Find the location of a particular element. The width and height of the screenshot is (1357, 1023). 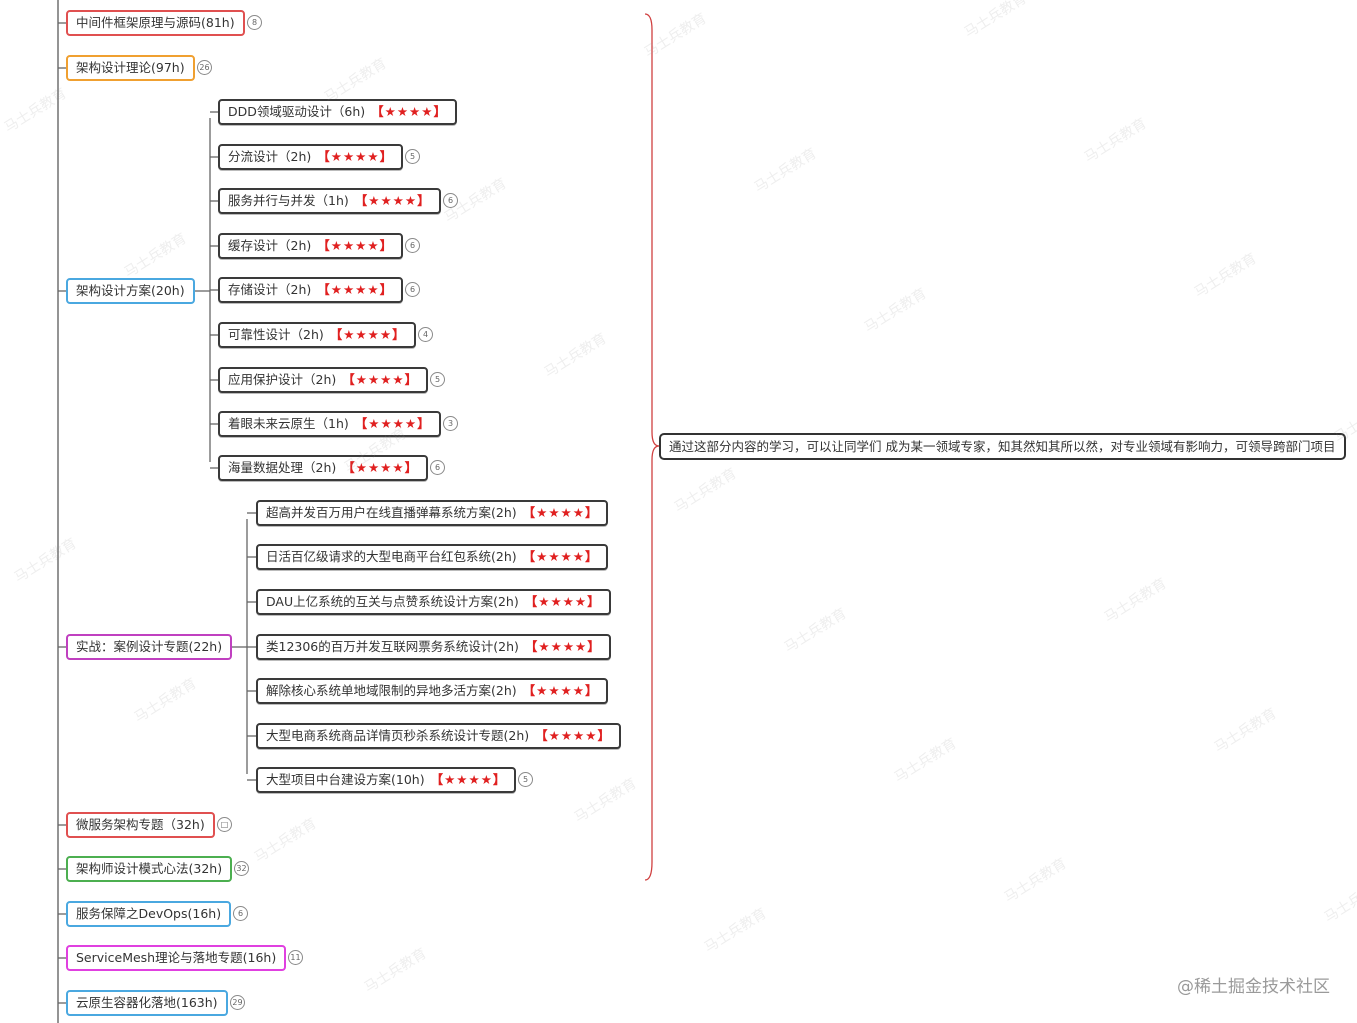

node-label: 应用保护设计（2h) is located at coordinates (282, 379).